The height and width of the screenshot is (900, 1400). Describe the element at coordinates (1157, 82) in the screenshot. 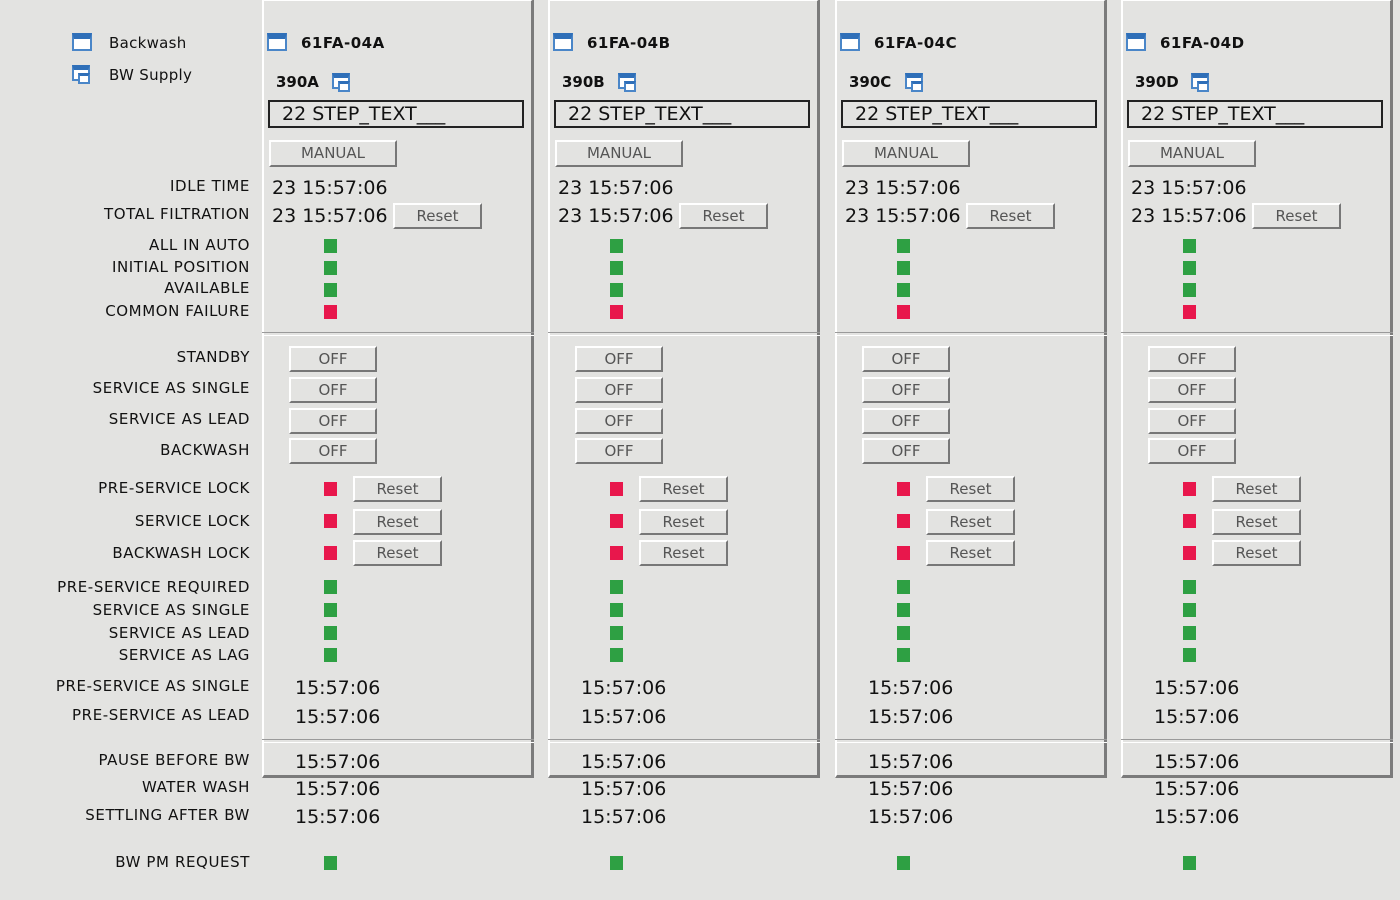

I see `filter-id: 390D` at that location.